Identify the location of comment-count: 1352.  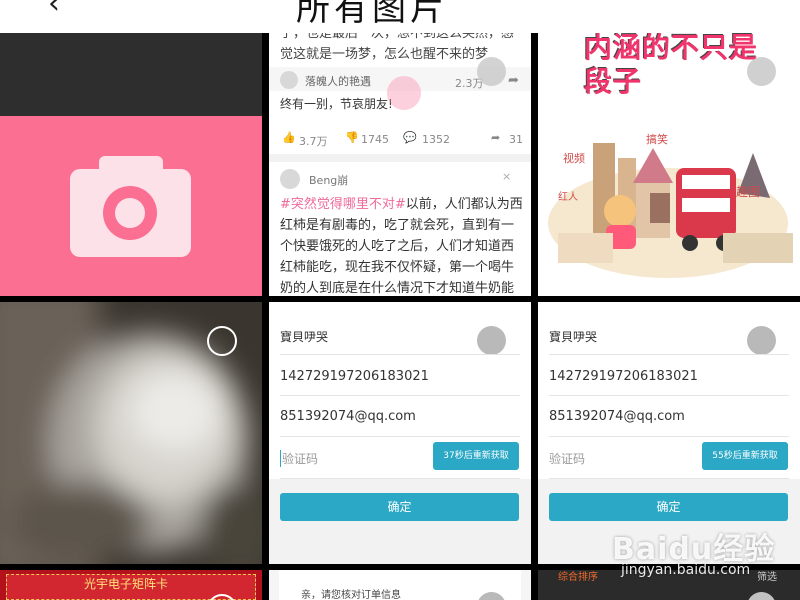
(436, 139).